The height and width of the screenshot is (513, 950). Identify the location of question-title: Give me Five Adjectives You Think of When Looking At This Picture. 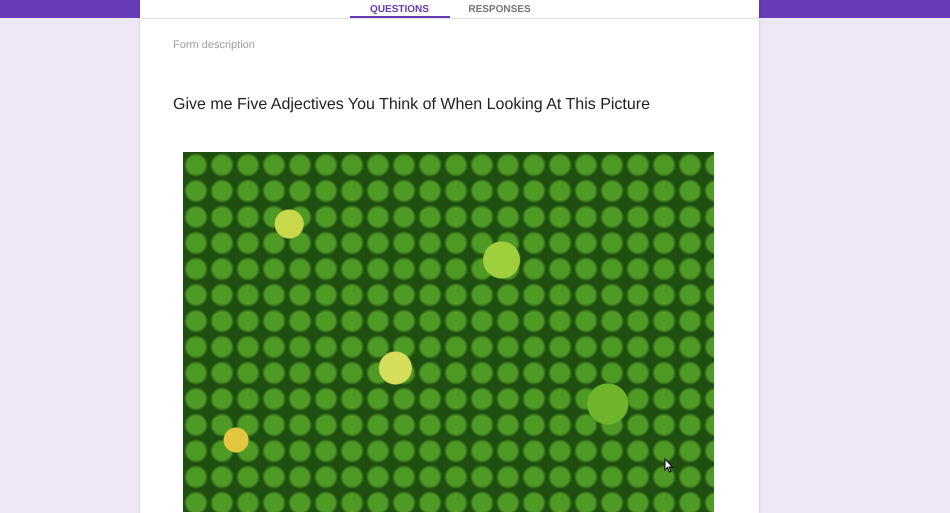
(412, 105).